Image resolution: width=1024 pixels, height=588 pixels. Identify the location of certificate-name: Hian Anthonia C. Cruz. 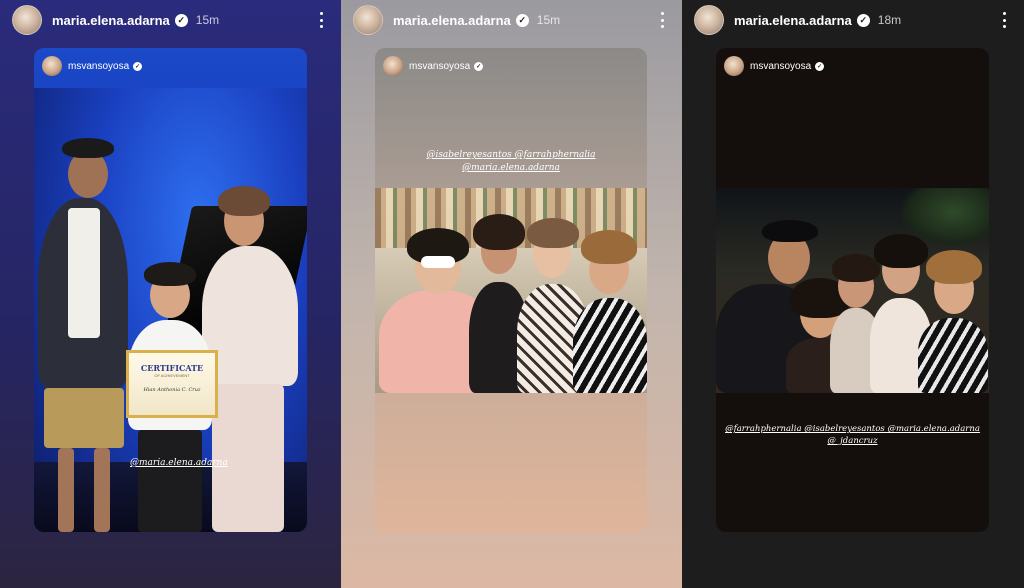
(172, 390).